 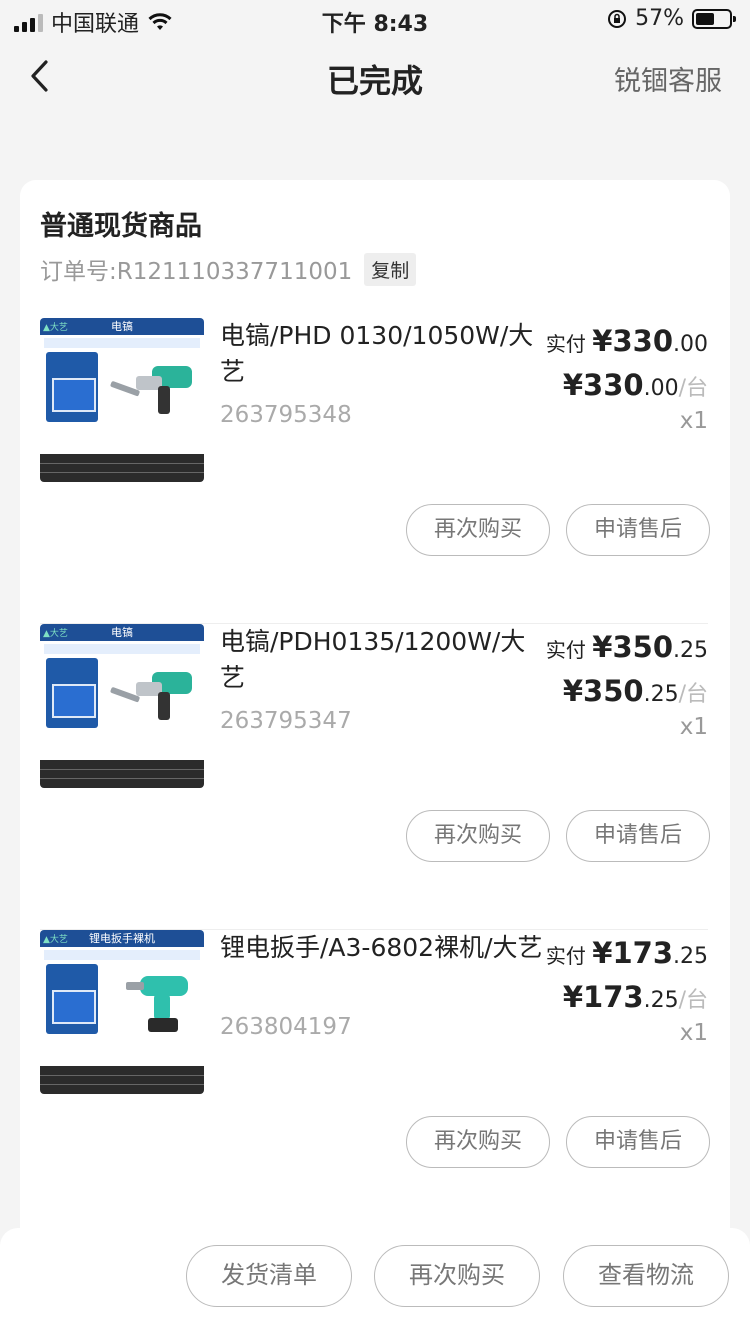 What do you see at coordinates (196, 272) in the screenshot?
I see `order-number: 订单号:R121110337711001` at bounding box center [196, 272].